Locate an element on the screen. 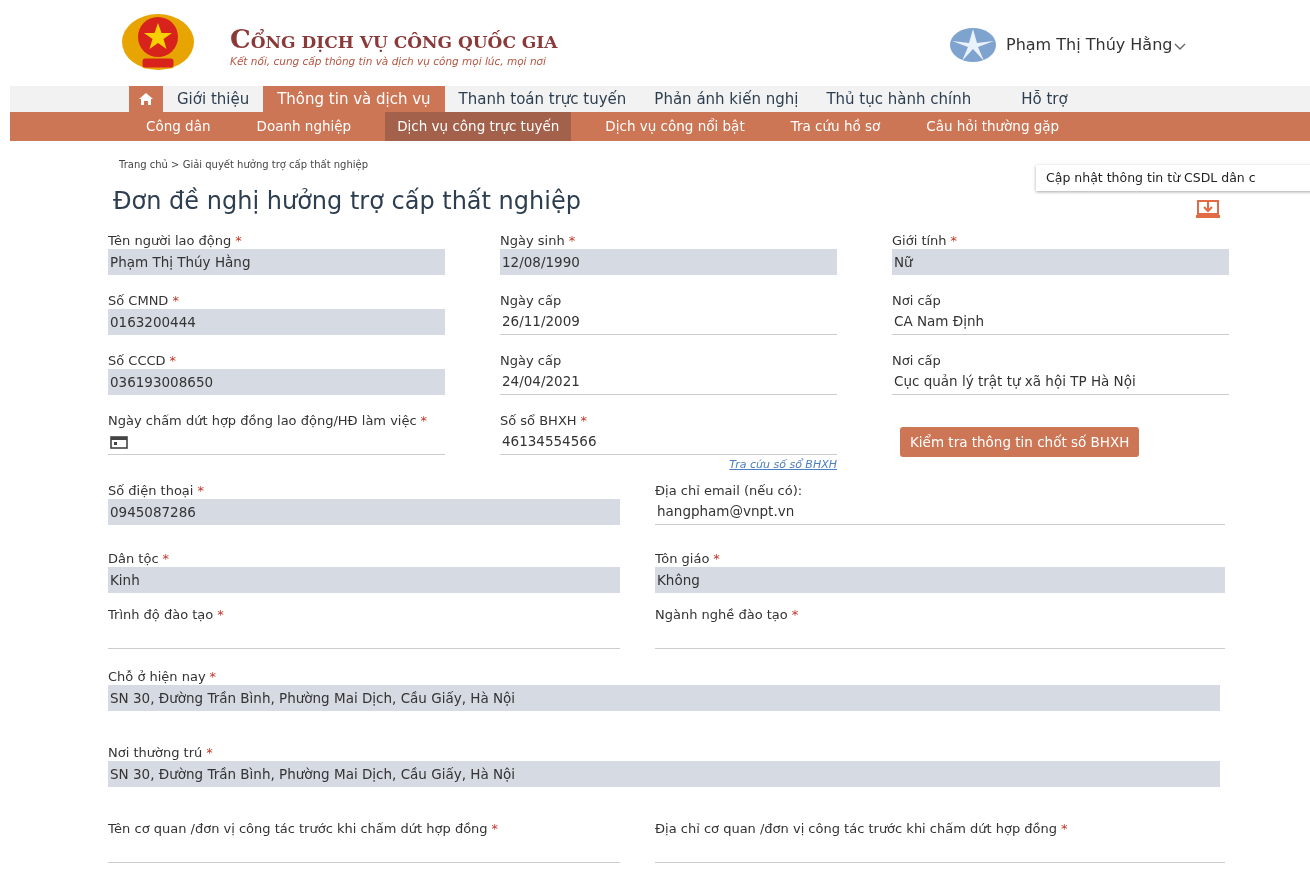 This screenshot has width=1310, height=887. subnav-tab: Dịch vụ công trực tuyến is located at coordinates (478, 126).